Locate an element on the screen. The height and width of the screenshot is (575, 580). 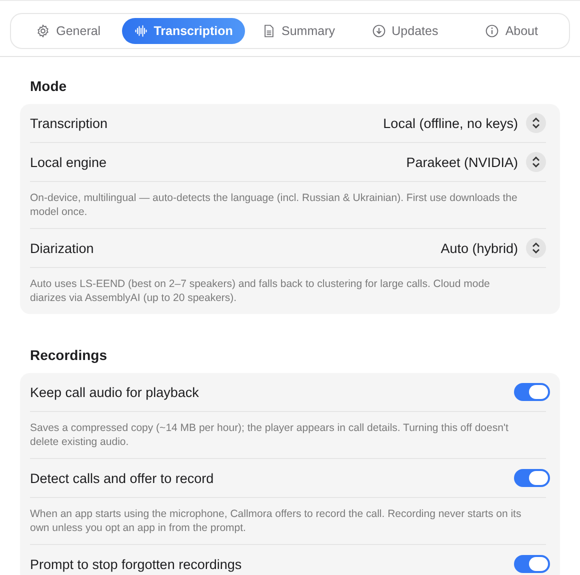
selected-value: Local (offline, no keys) is located at coordinates (450, 123).